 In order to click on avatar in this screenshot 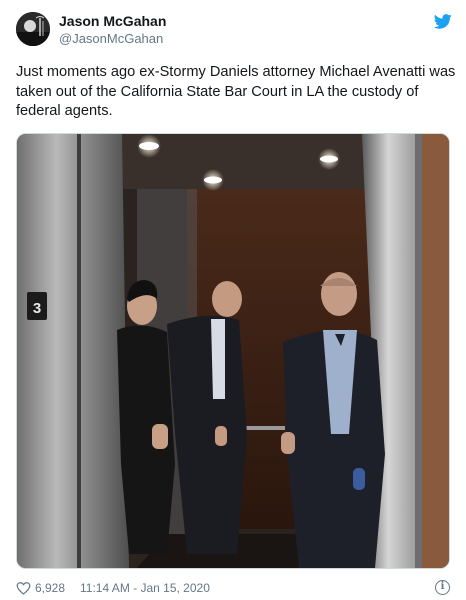, I will do `click(33, 29)`.